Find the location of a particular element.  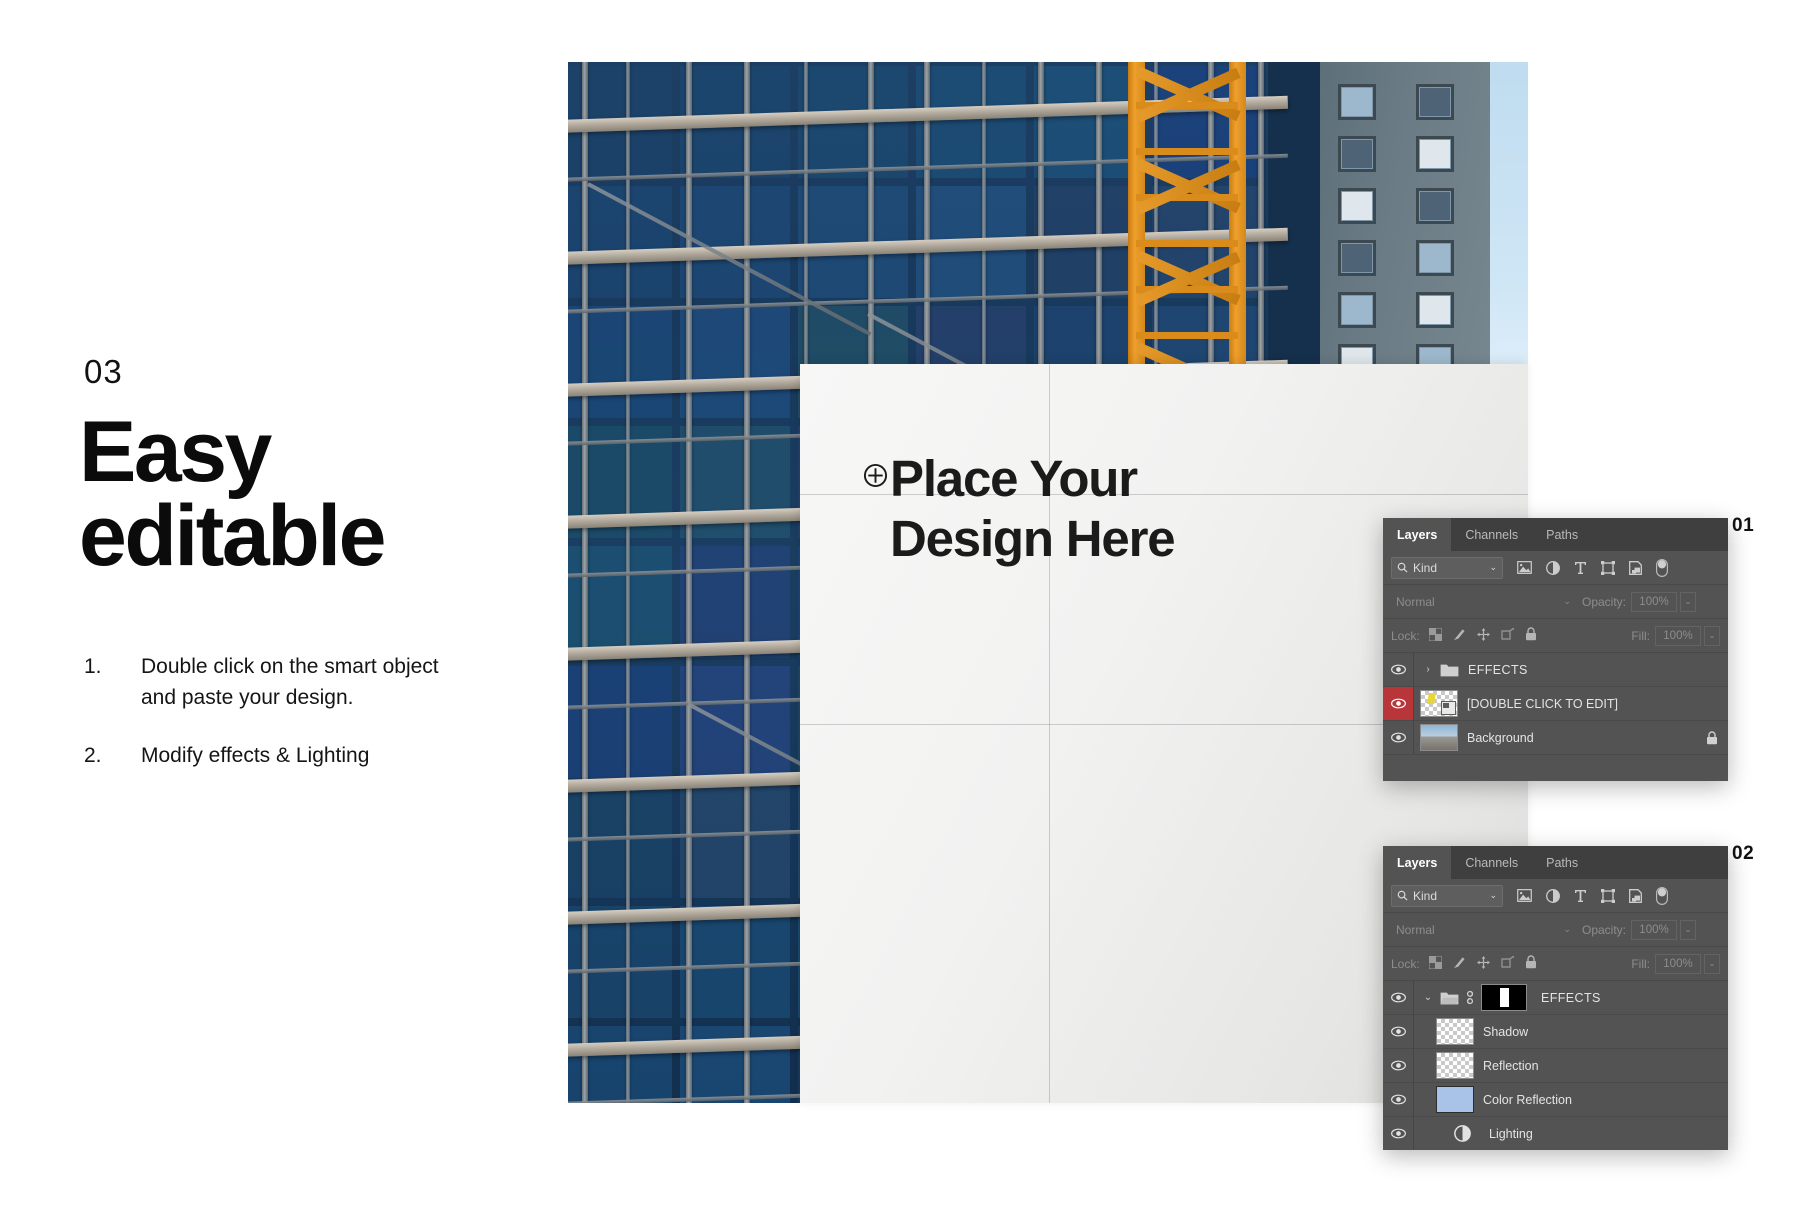

fill-label: Fill: is located at coordinates (1640, 963).